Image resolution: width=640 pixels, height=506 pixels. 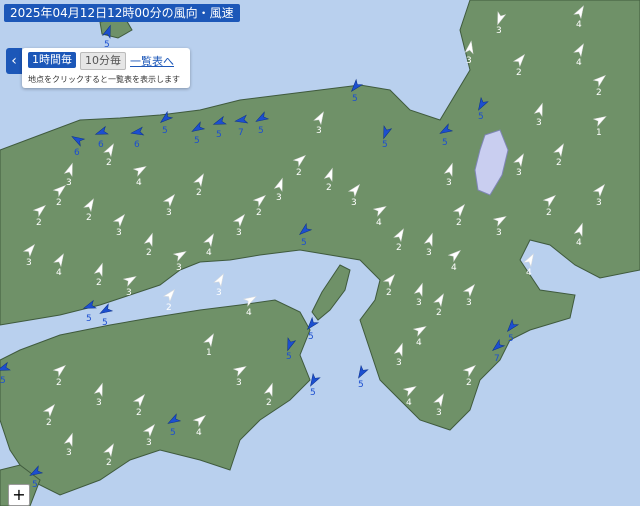 What do you see at coordinates (14, 61) in the screenshot?
I see `chevron-left-icon: ‹` at bounding box center [14, 61].